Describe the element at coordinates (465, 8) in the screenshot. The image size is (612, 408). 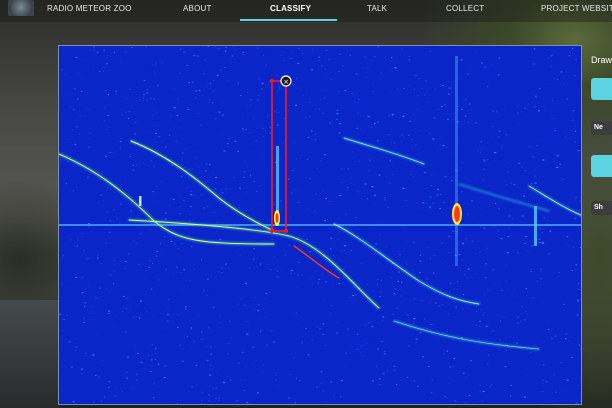
I see `nav-collect: COLLECT` at that location.